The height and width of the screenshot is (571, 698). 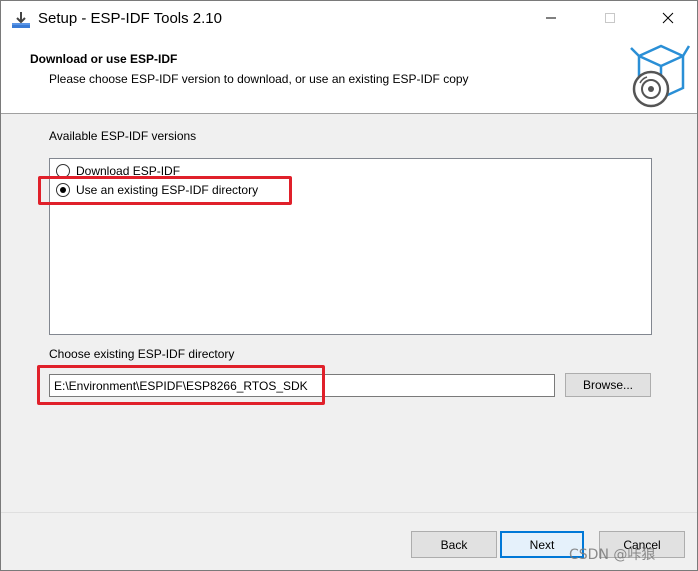 I want to click on radio-use-existing, so click(x=63, y=190).